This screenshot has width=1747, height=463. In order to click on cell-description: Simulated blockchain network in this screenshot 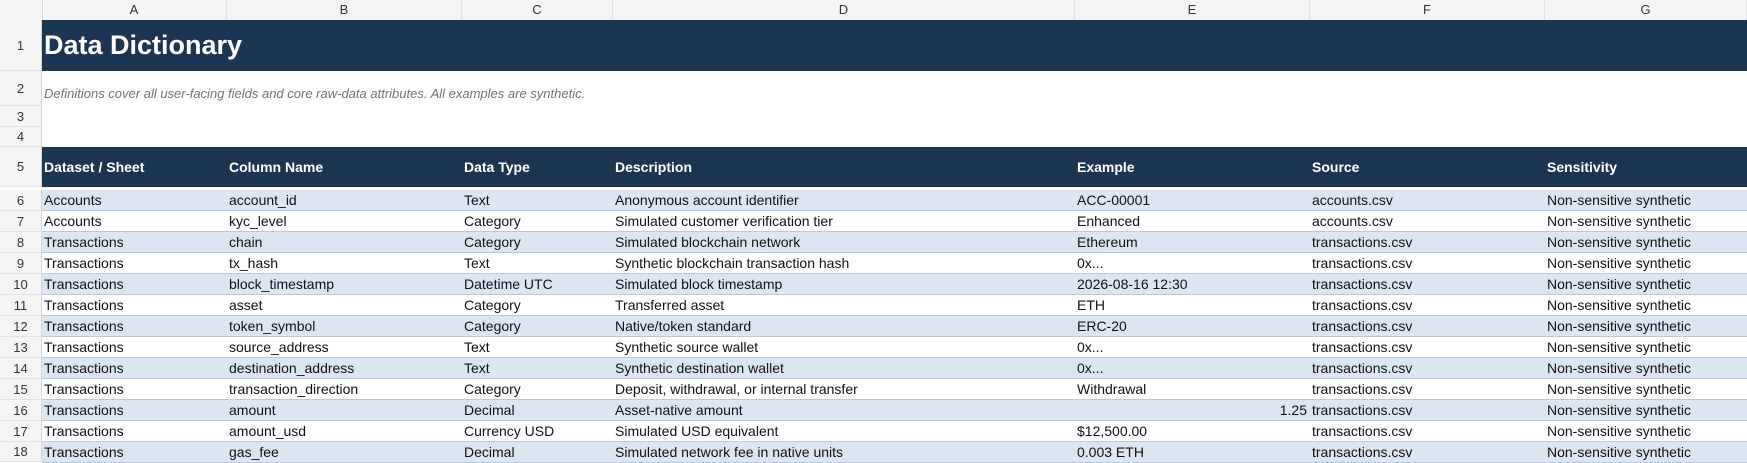, I will do `click(707, 242)`.